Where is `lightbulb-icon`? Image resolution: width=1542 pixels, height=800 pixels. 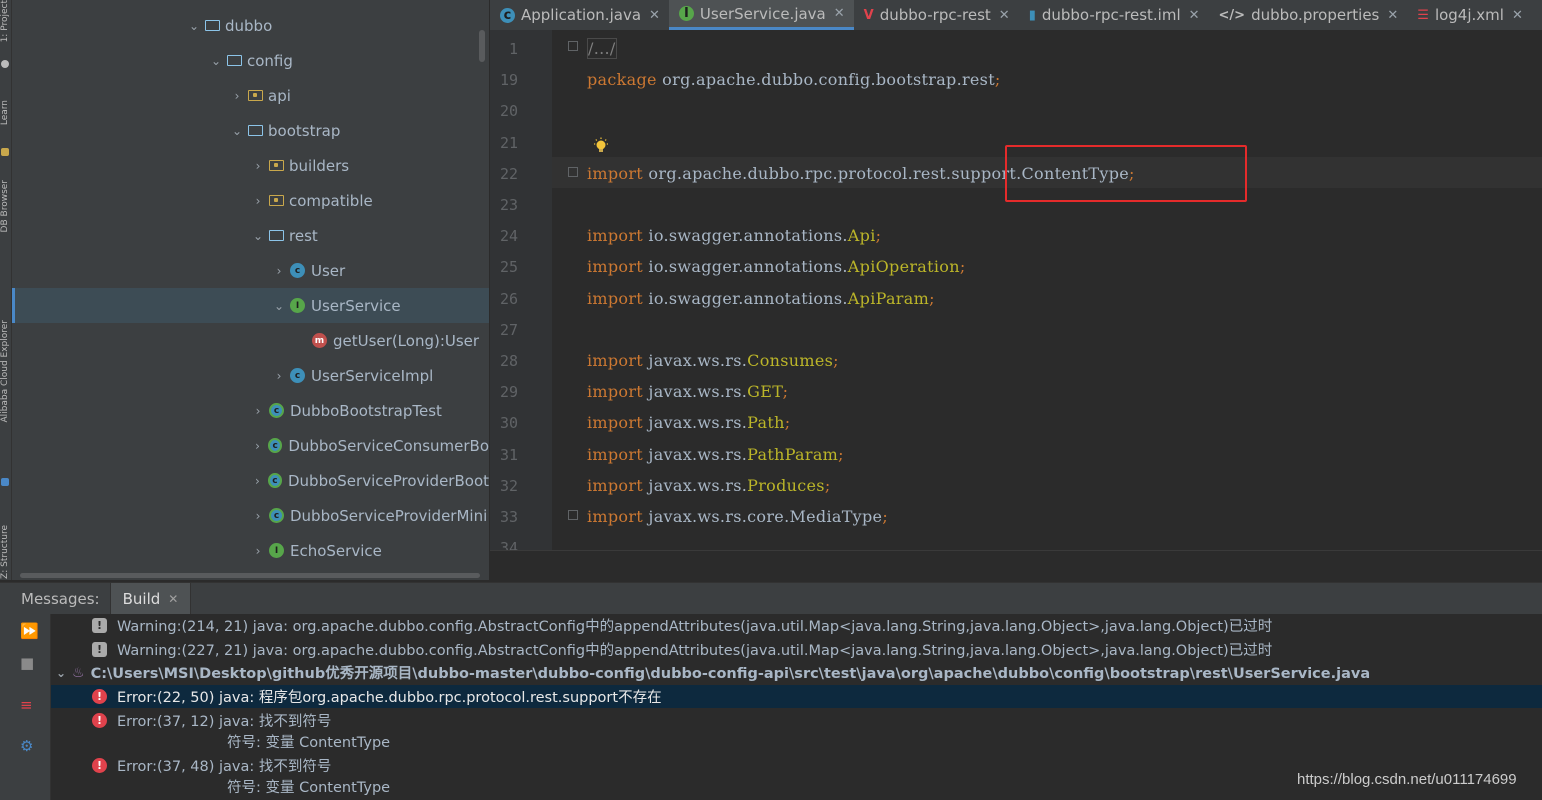 lightbulb-icon is located at coordinates (601, 146).